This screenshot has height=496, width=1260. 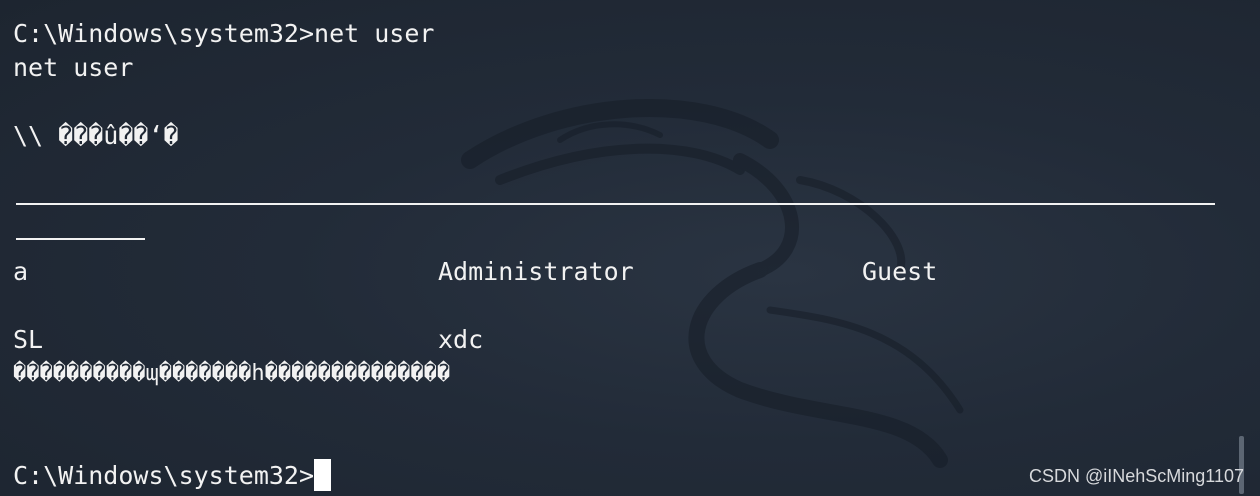 I want to click on command-status-message: ����������ɰ�������h��������������, so click(x=232, y=373).